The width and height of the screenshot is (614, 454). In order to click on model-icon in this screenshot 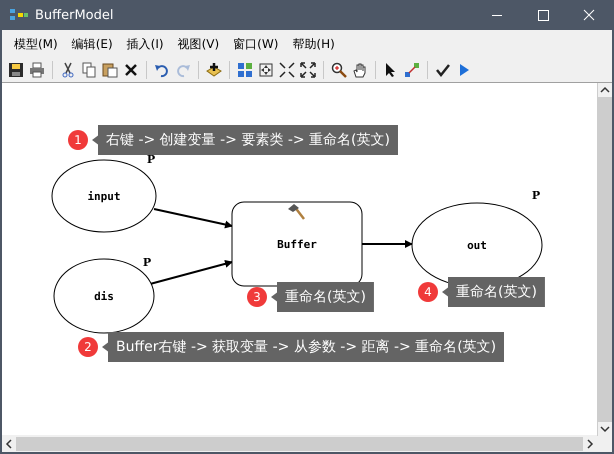, I will do `click(19, 15)`.